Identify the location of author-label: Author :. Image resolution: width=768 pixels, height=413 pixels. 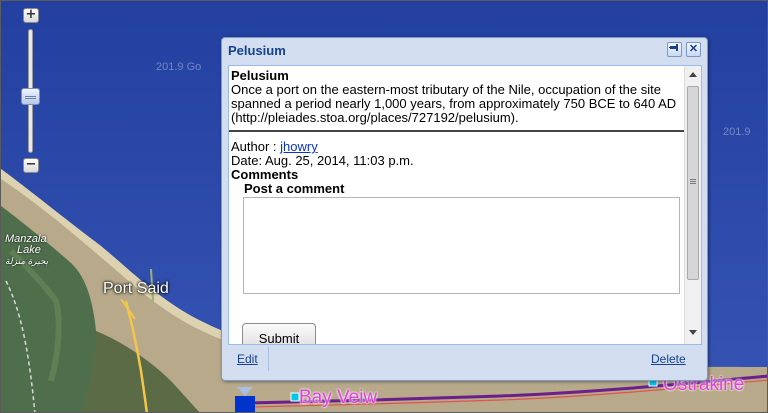
(256, 146).